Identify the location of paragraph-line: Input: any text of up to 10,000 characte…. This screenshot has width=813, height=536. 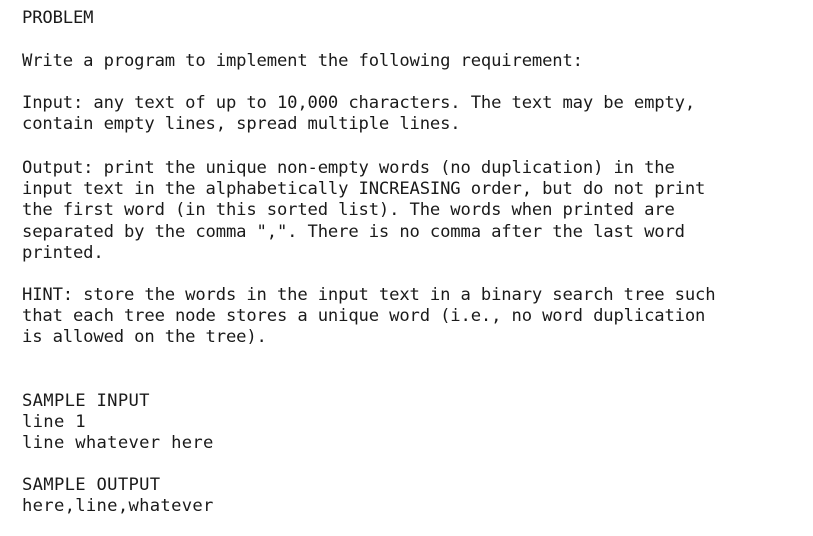
(359, 103).